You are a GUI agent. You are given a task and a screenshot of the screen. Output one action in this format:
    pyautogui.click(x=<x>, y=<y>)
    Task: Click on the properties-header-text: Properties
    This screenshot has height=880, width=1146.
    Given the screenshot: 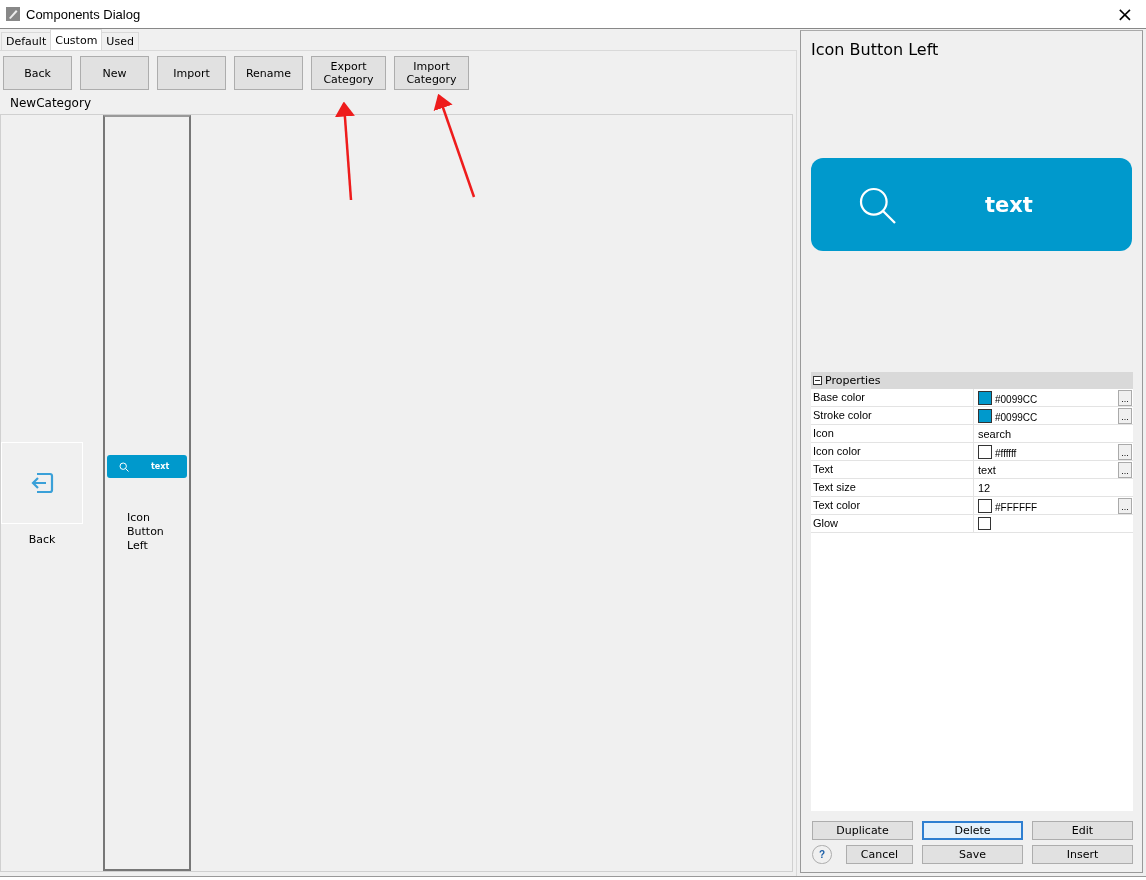 What is the action you would take?
    pyautogui.click(x=853, y=380)
    